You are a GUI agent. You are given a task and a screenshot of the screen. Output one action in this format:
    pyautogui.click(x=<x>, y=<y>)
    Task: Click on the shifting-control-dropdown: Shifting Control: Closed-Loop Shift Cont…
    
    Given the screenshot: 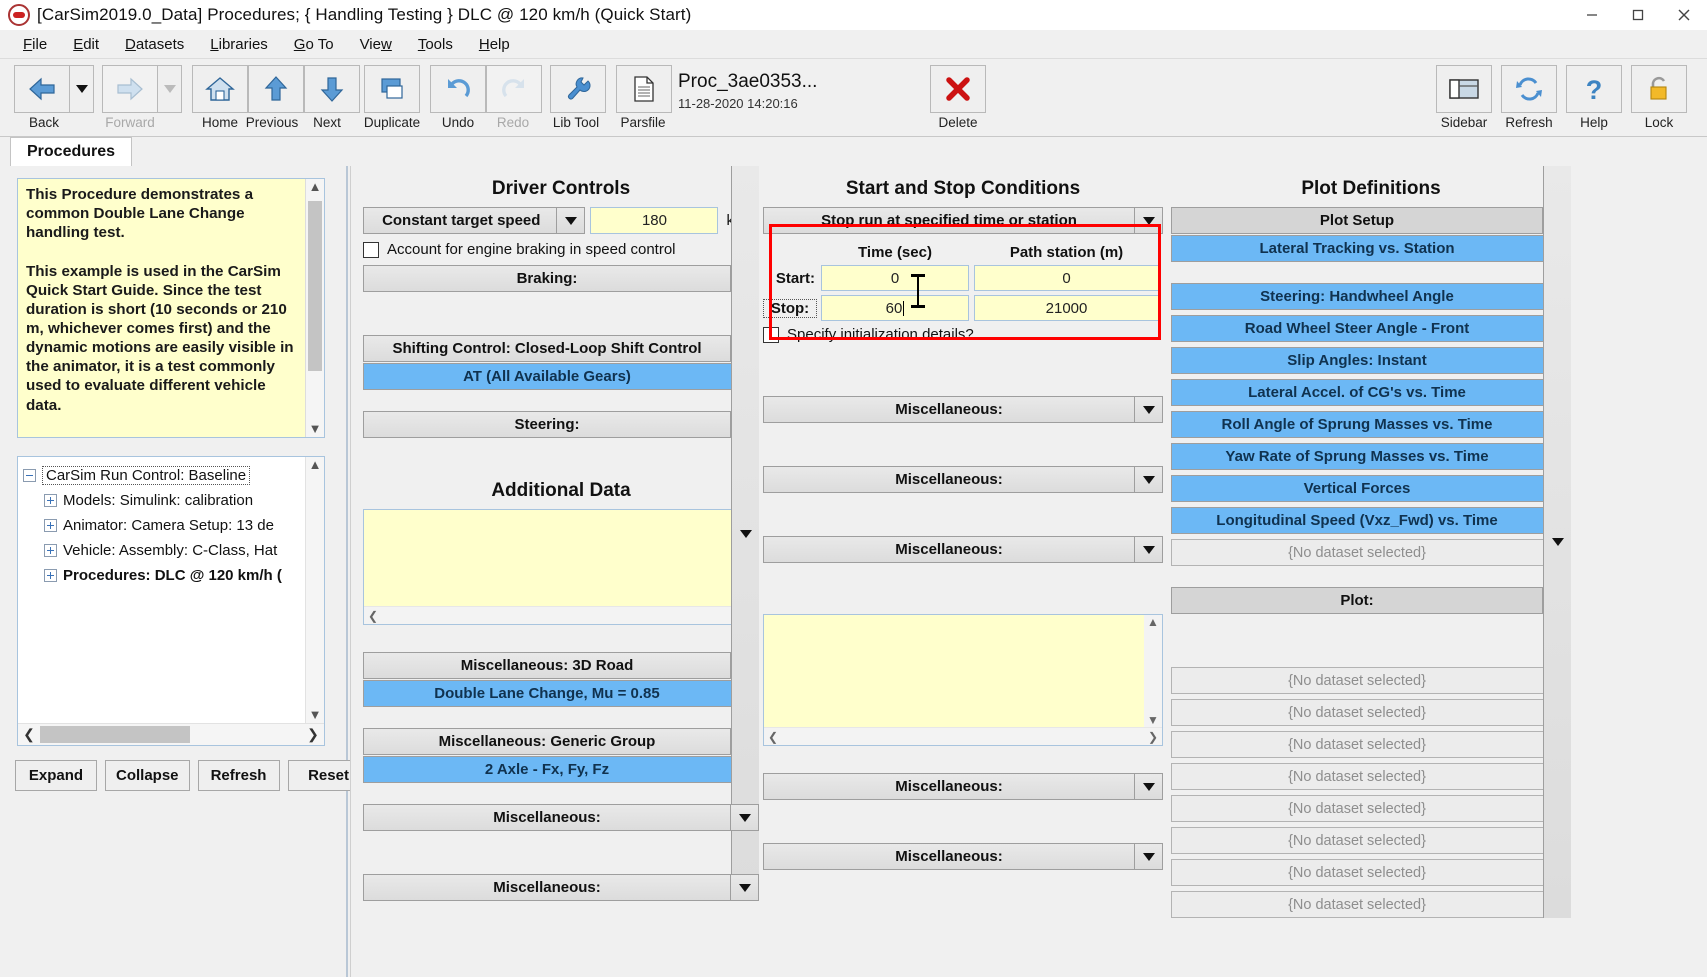 What is the action you would take?
    pyautogui.click(x=561, y=348)
    